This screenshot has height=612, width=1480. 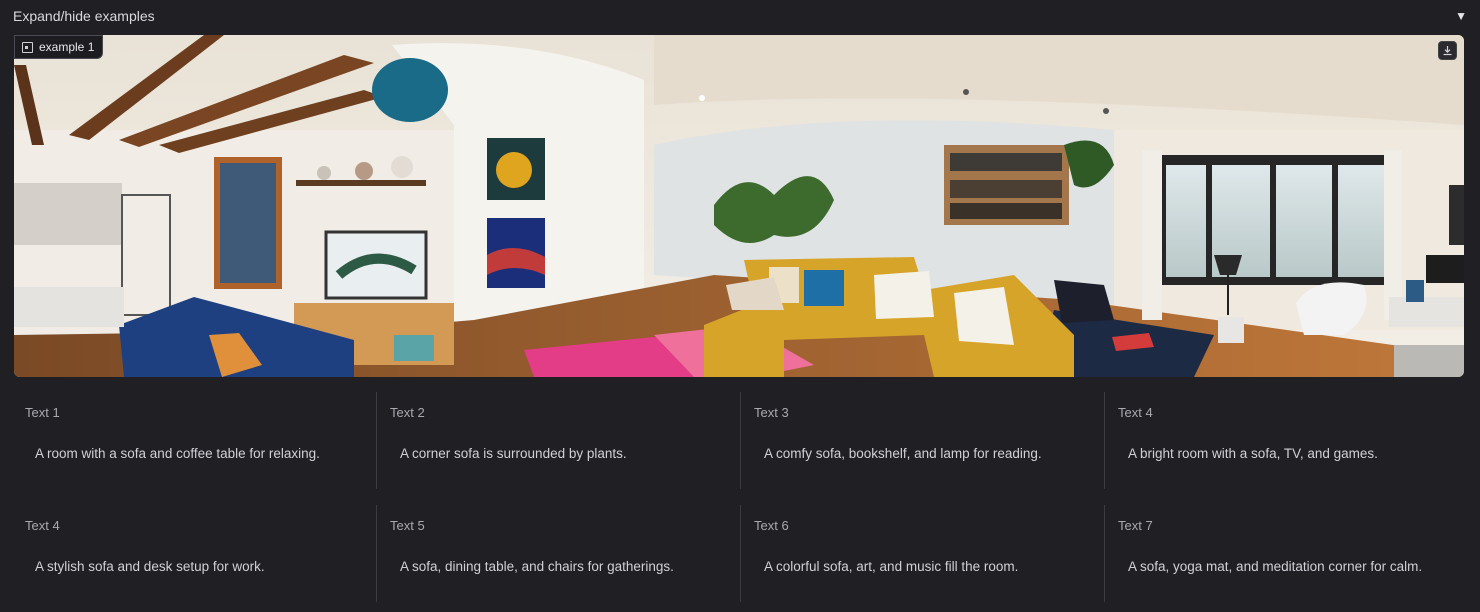 What do you see at coordinates (84, 16) in the screenshot?
I see `examples-header-title: Expand/hide examples` at bounding box center [84, 16].